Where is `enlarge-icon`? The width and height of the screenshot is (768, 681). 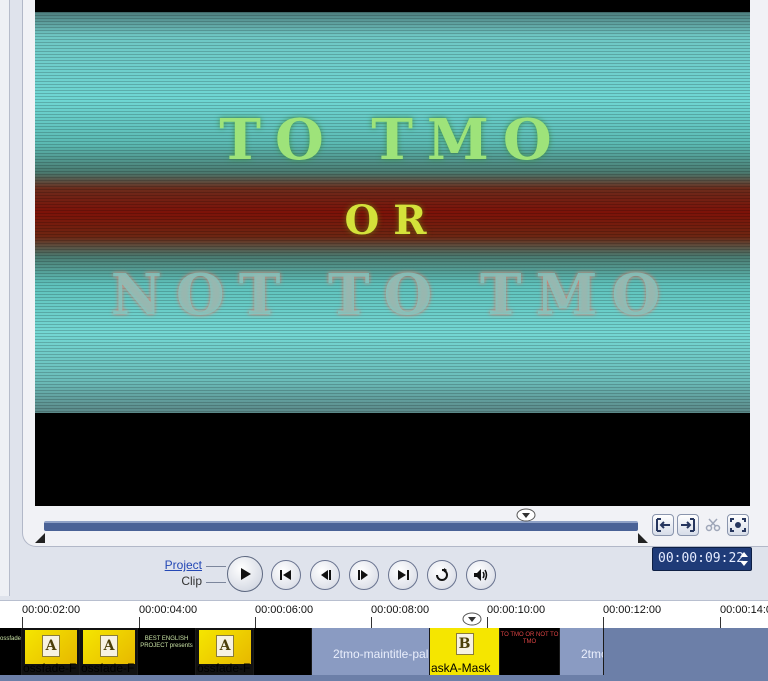 enlarge-icon is located at coordinates (738, 525).